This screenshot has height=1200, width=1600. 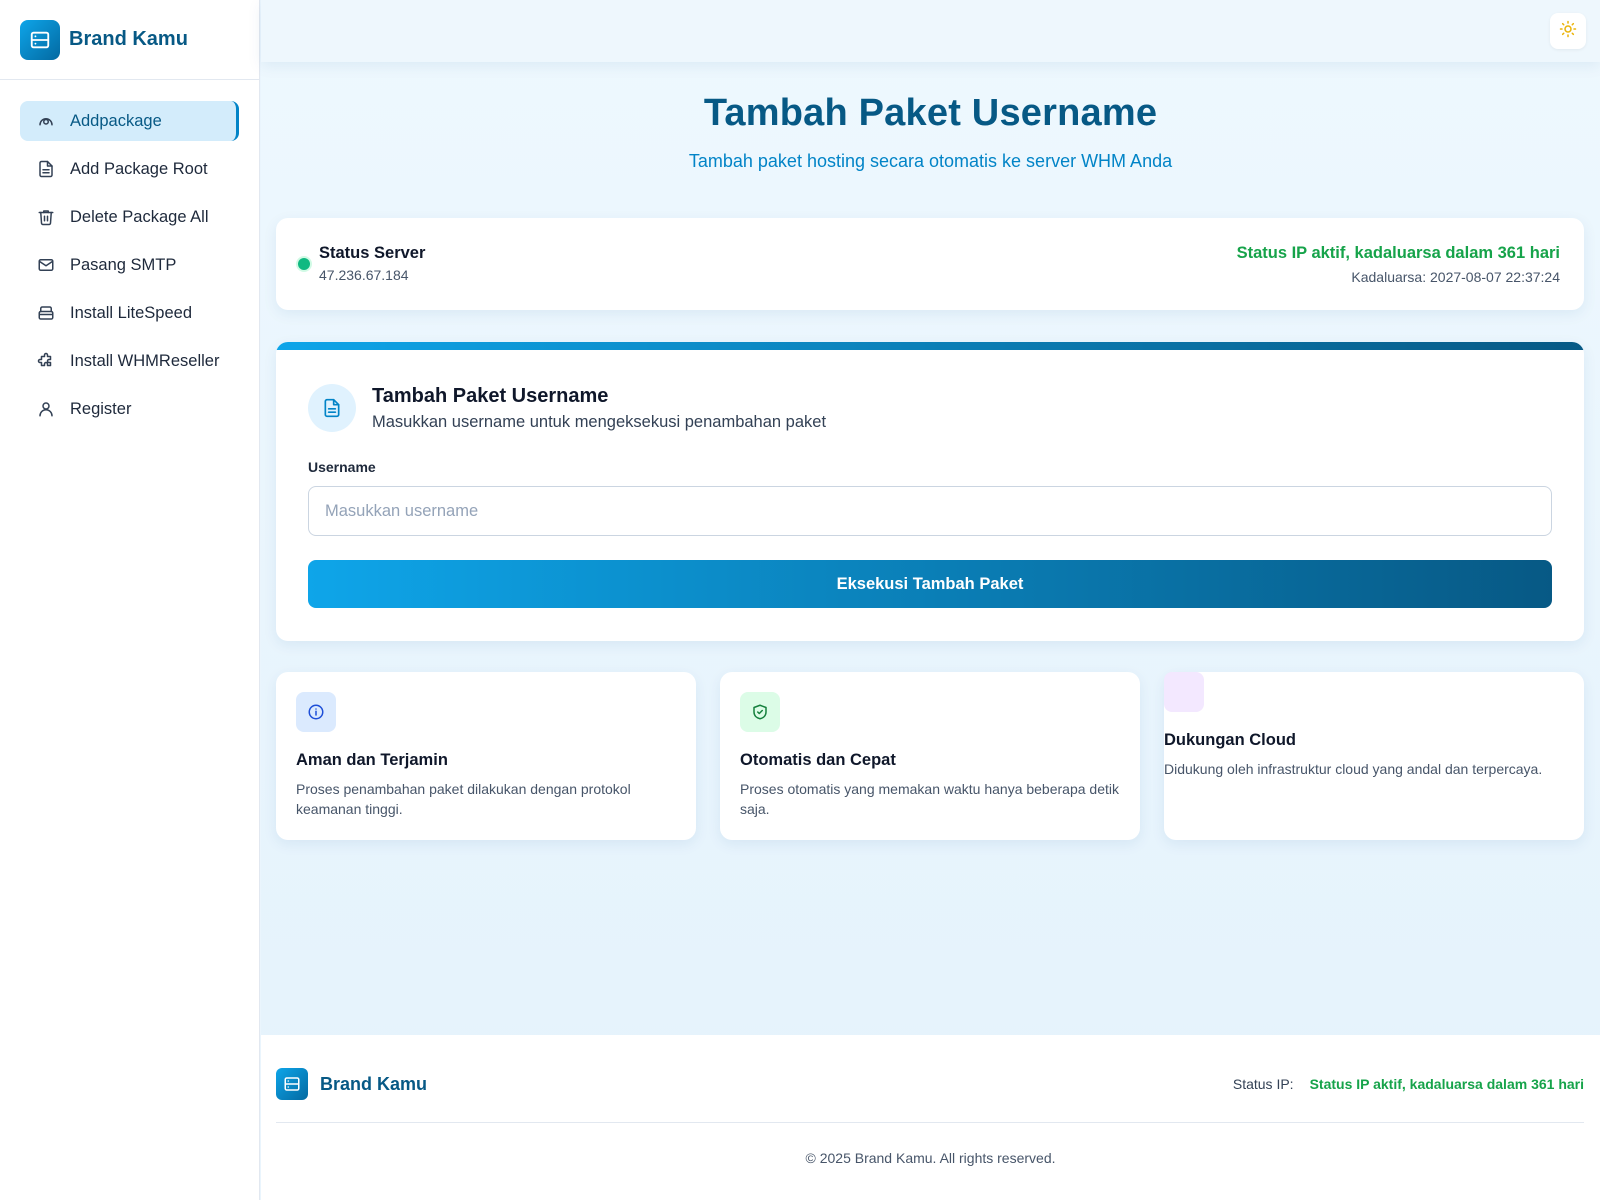 What do you see at coordinates (116, 120) in the screenshot?
I see `sidebar-item-label: Addpackage` at bounding box center [116, 120].